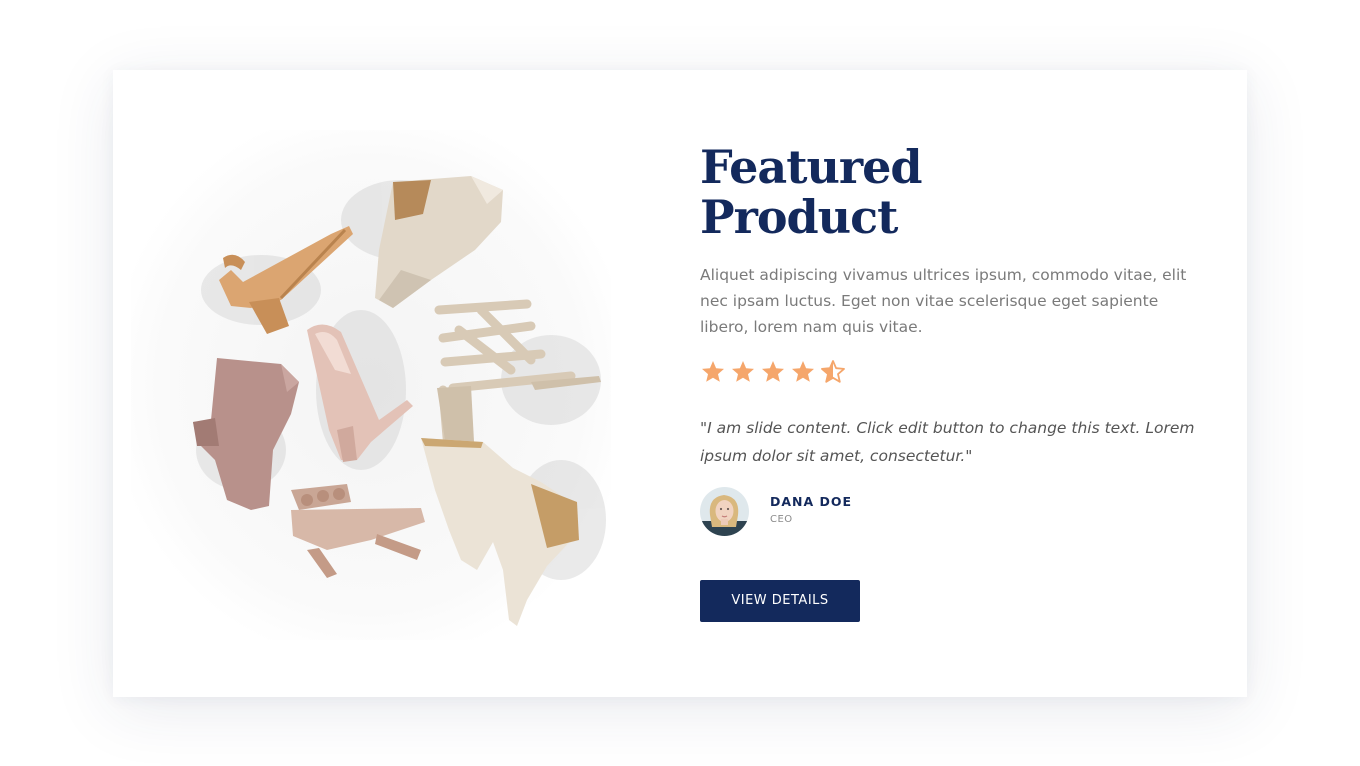 Image resolution: width=1360 pixels, height=766 pixels. Describe the element at coordinates (833, 371) in the screenshot. I see `star-half-icon` at that location.